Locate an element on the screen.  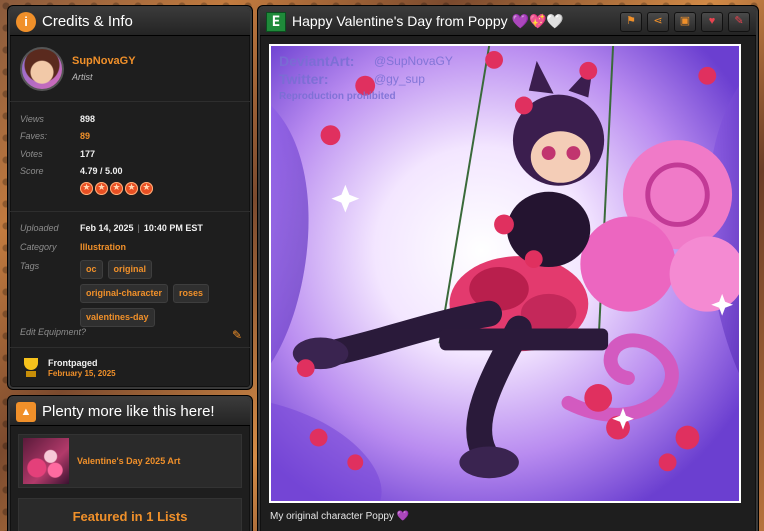
artwork-title: Happy Valentine's Day from Poppy 💜💖🤍 is located at coordinates (428, 21).